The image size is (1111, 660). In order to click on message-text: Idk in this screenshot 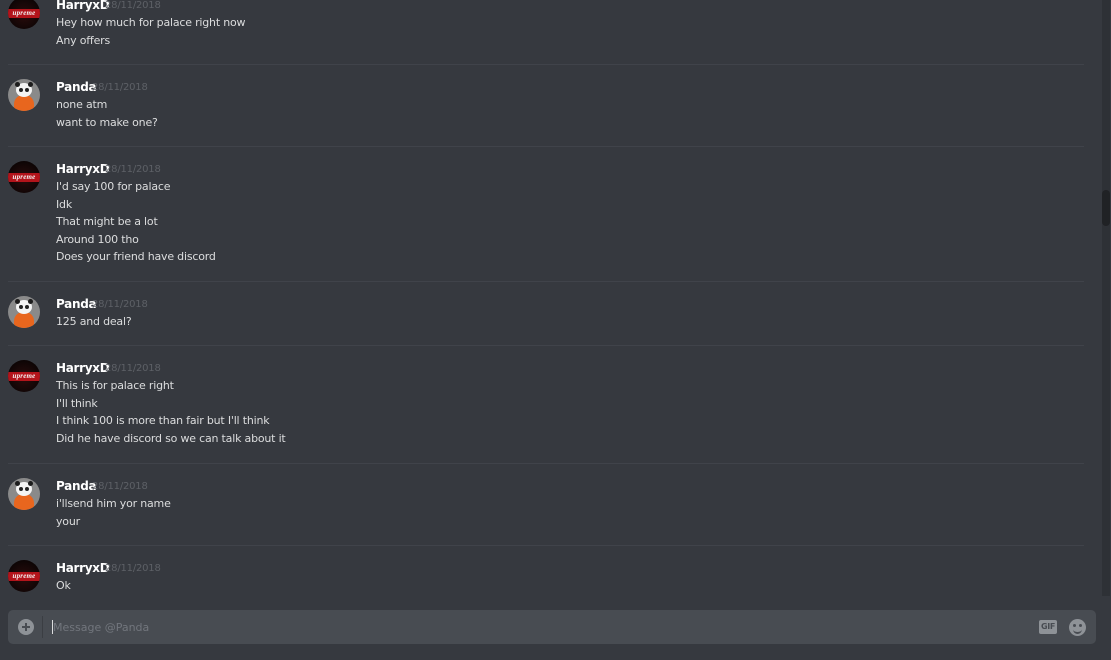, I will do `click(64, 204)`.